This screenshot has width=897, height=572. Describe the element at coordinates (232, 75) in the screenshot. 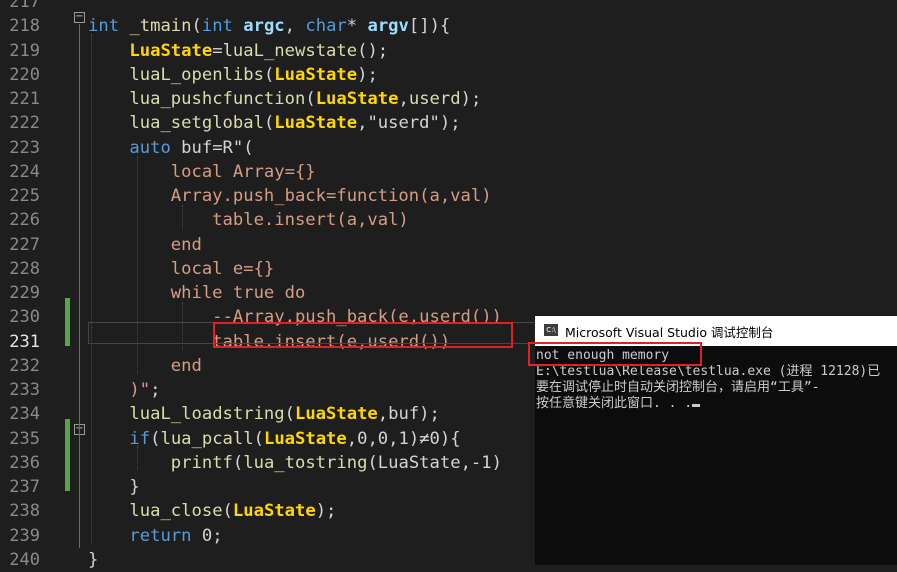

I see `code-text: luaL_openlibs(LuaState);` at that location.